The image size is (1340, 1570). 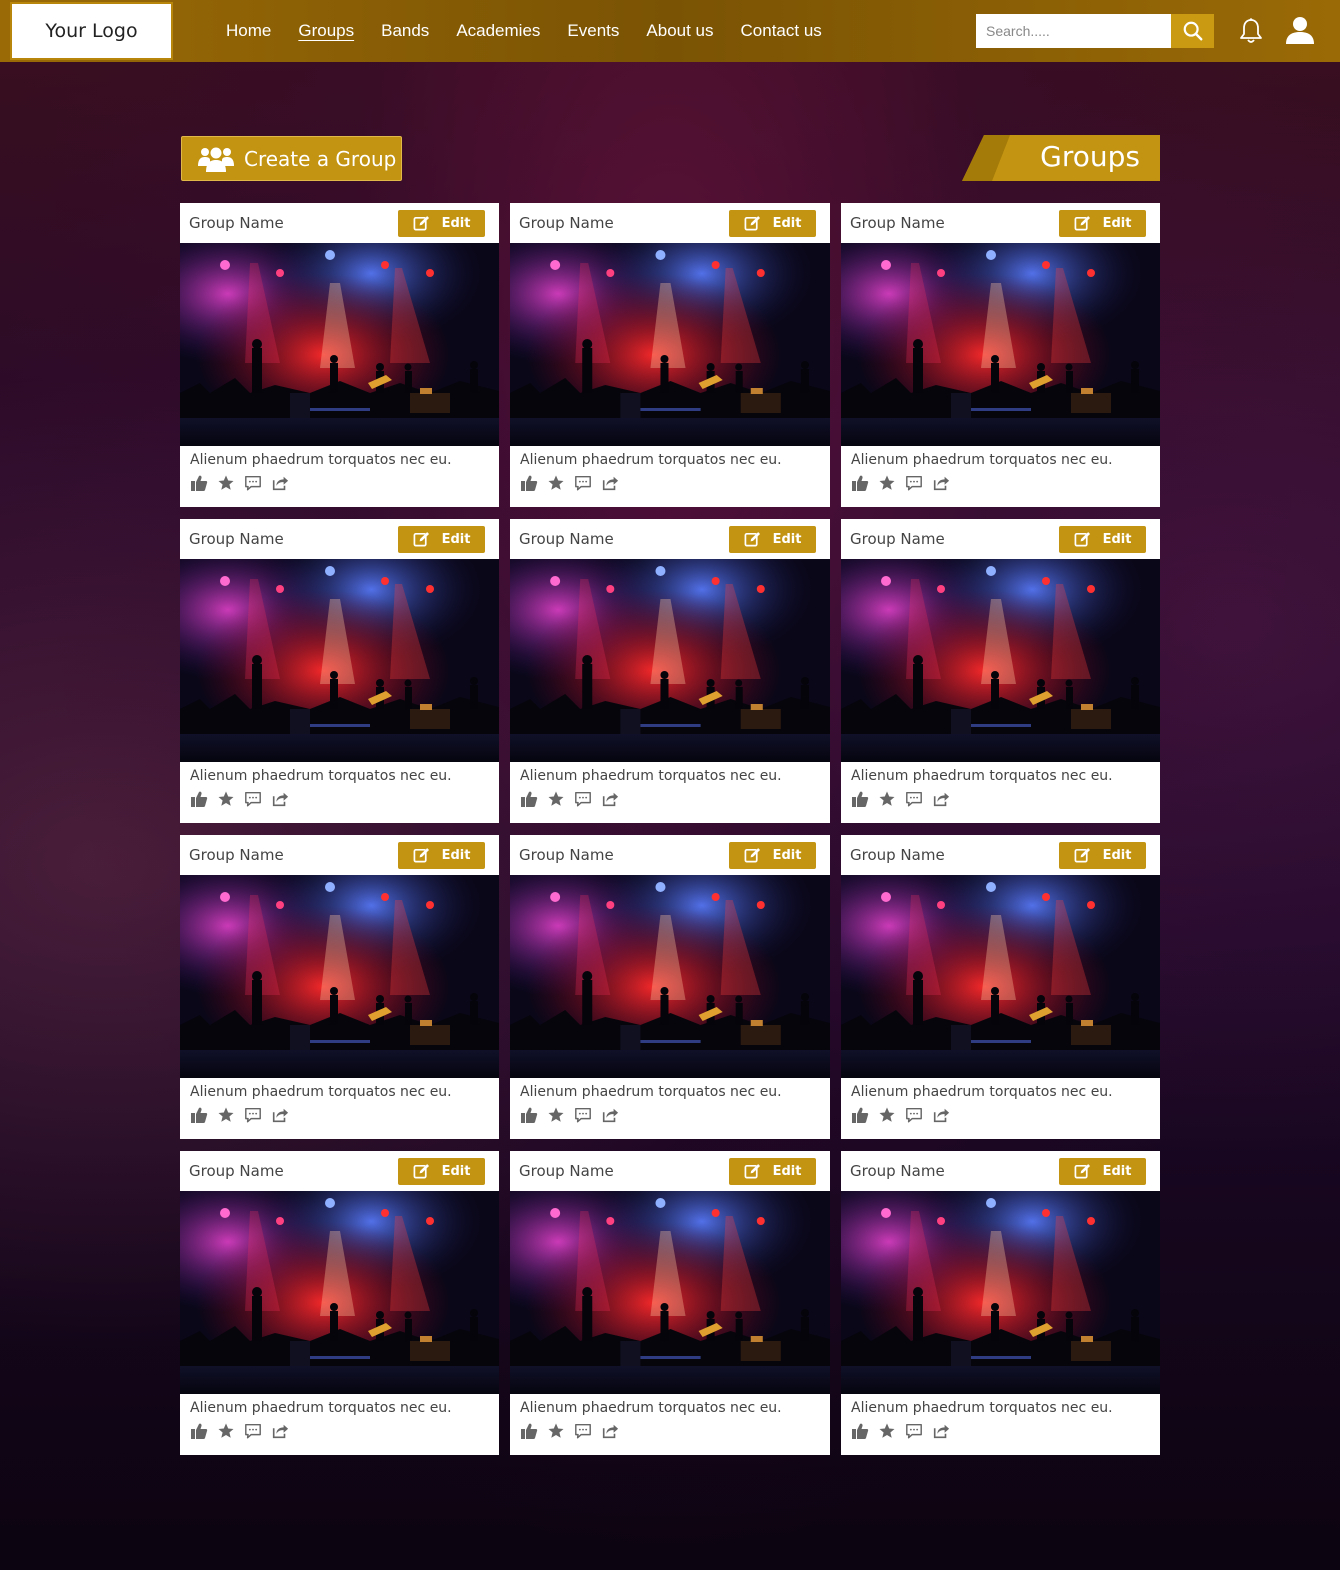 I want to click on nav-groups: Groups, so click(x=326, y=31).